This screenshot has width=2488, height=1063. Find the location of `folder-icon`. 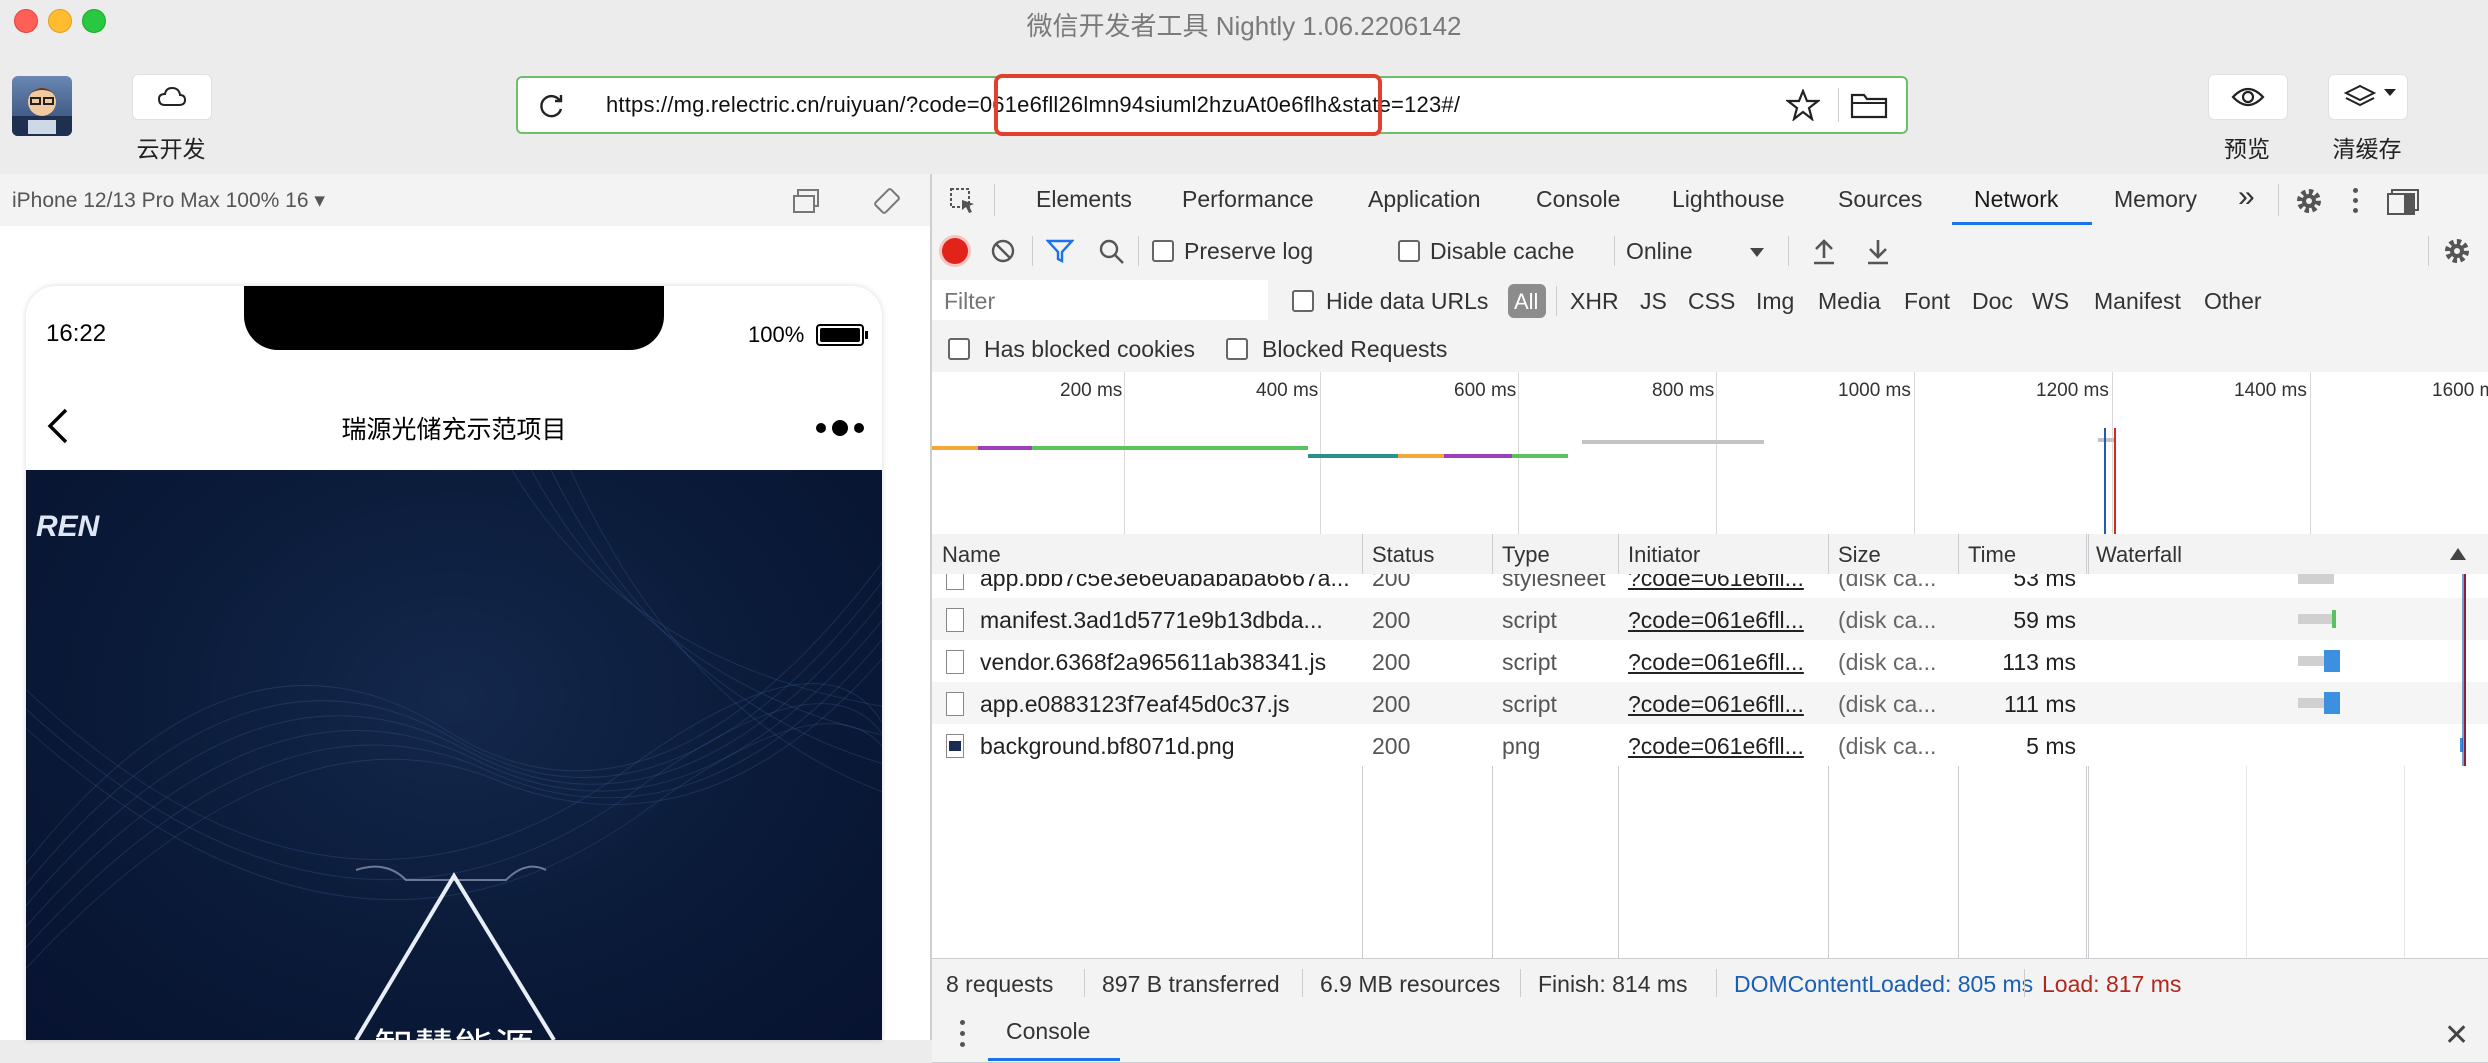

folder-icon is located at coordinates (1869, 105).